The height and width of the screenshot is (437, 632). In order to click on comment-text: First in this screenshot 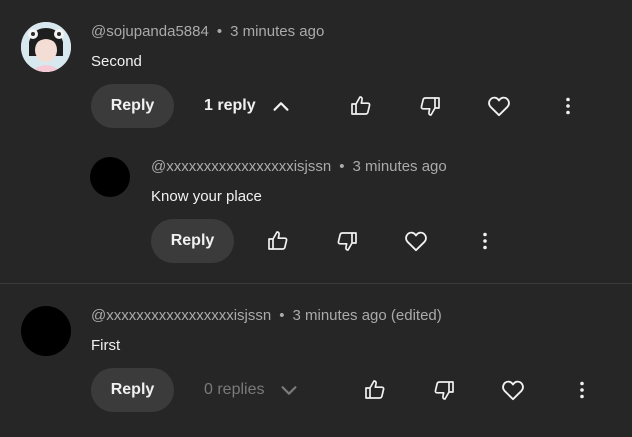, I will do `click(106, 345)`.